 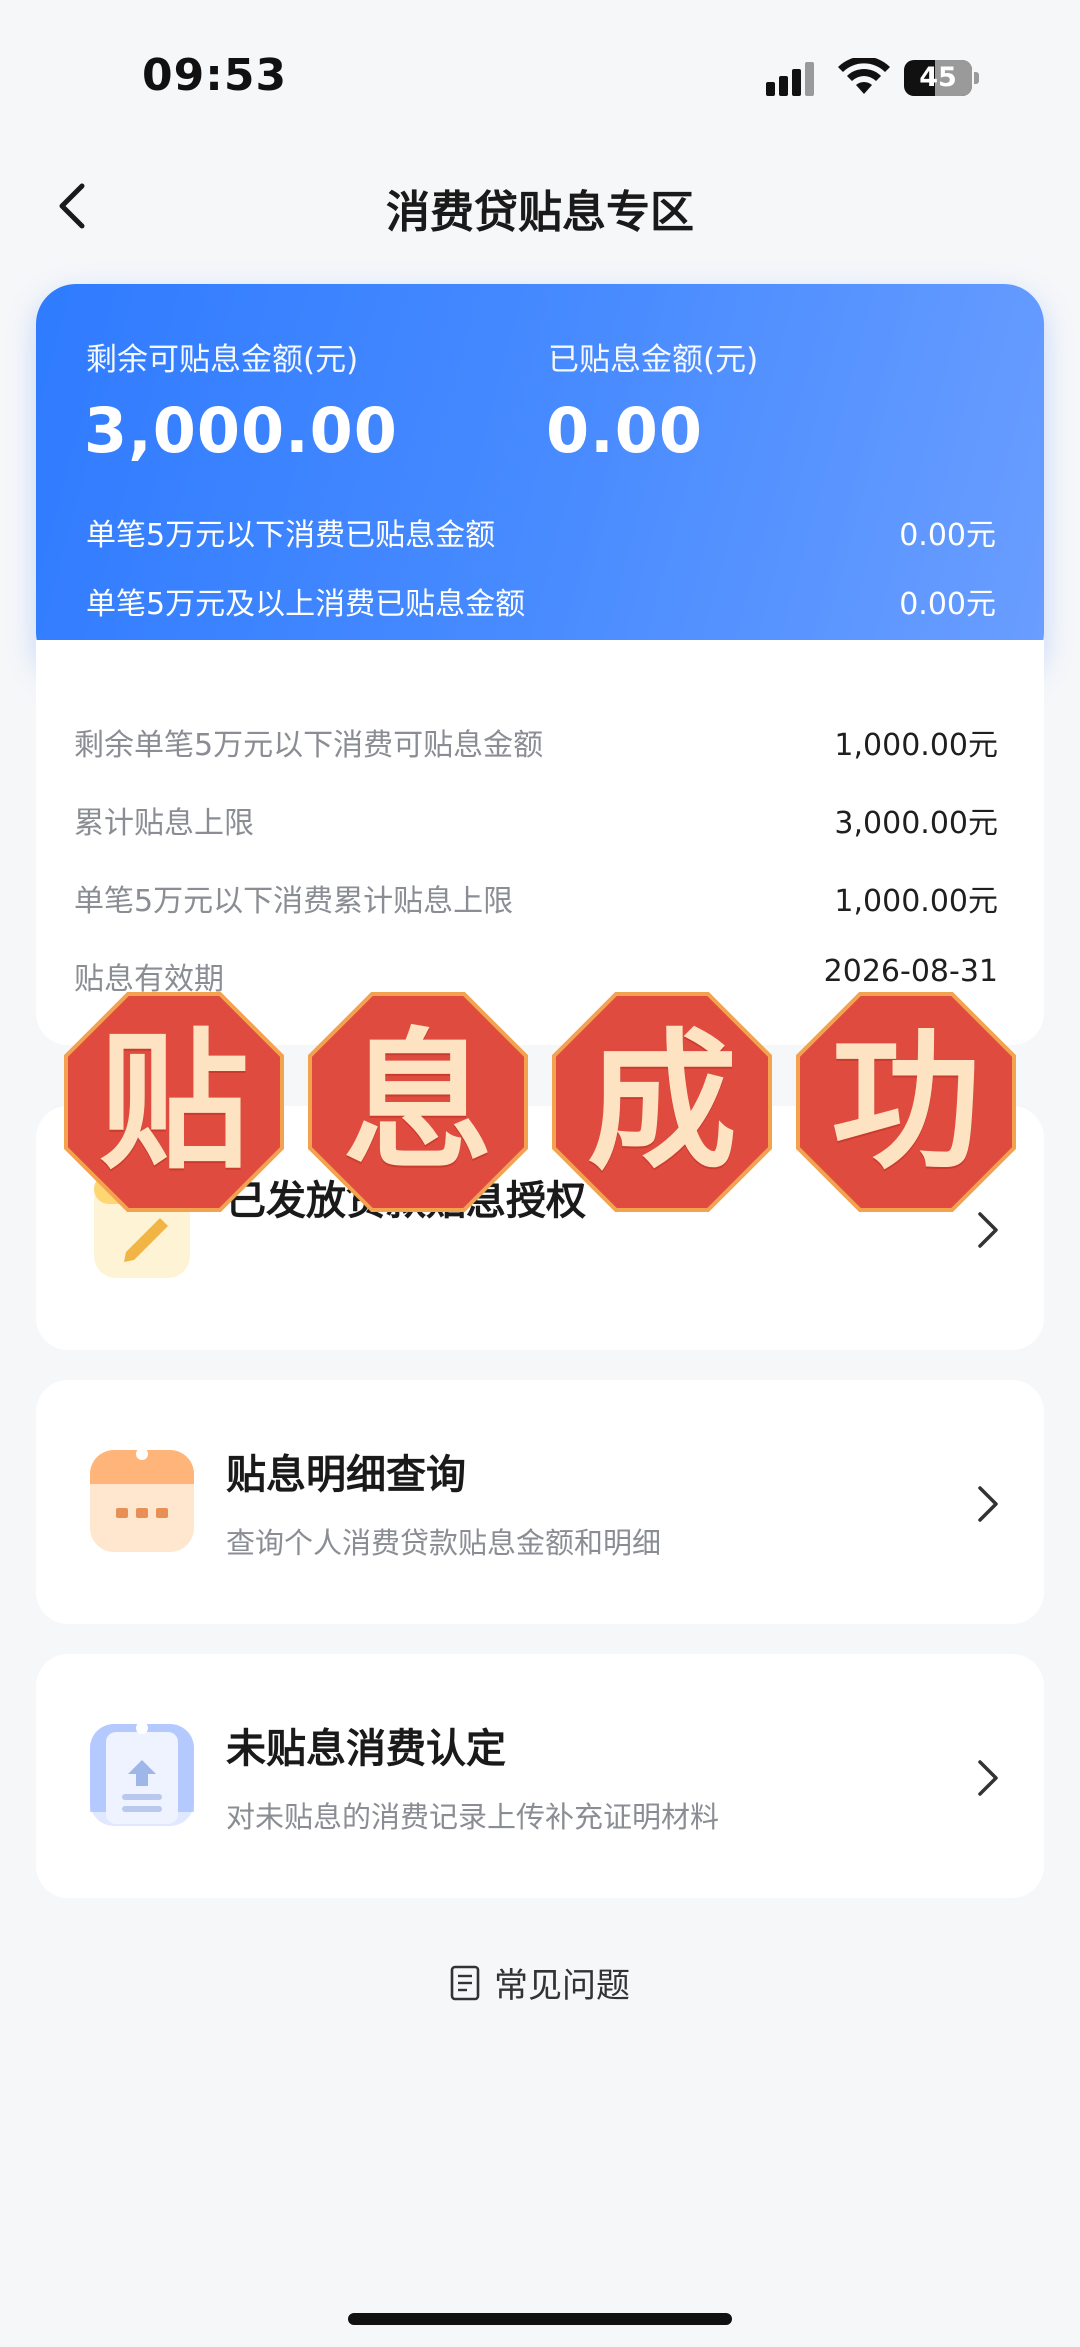 I want to click on stamp: 息, so click(x=418, y=1102).